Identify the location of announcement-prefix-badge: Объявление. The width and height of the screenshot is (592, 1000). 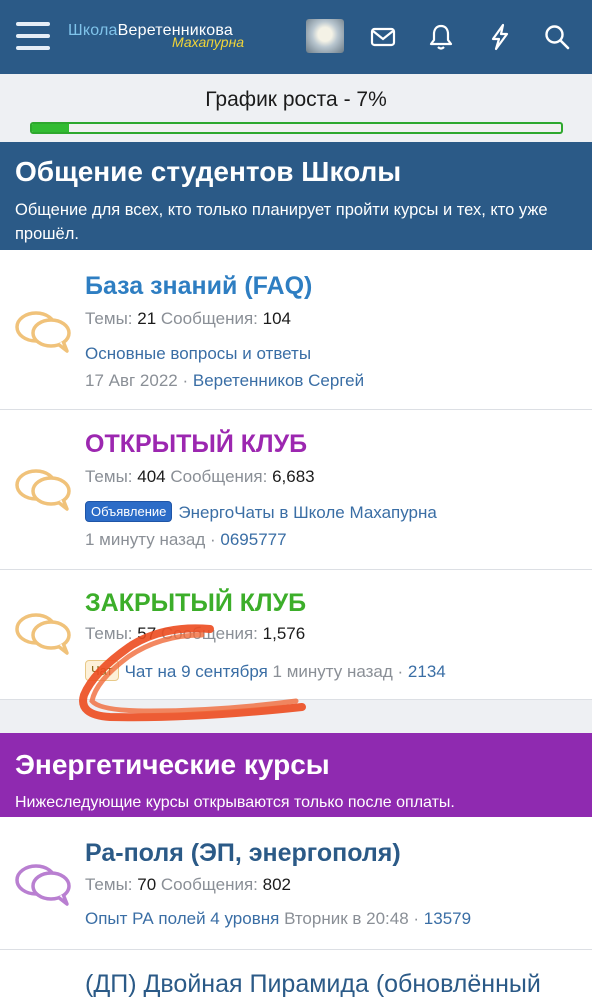
(129, 511).